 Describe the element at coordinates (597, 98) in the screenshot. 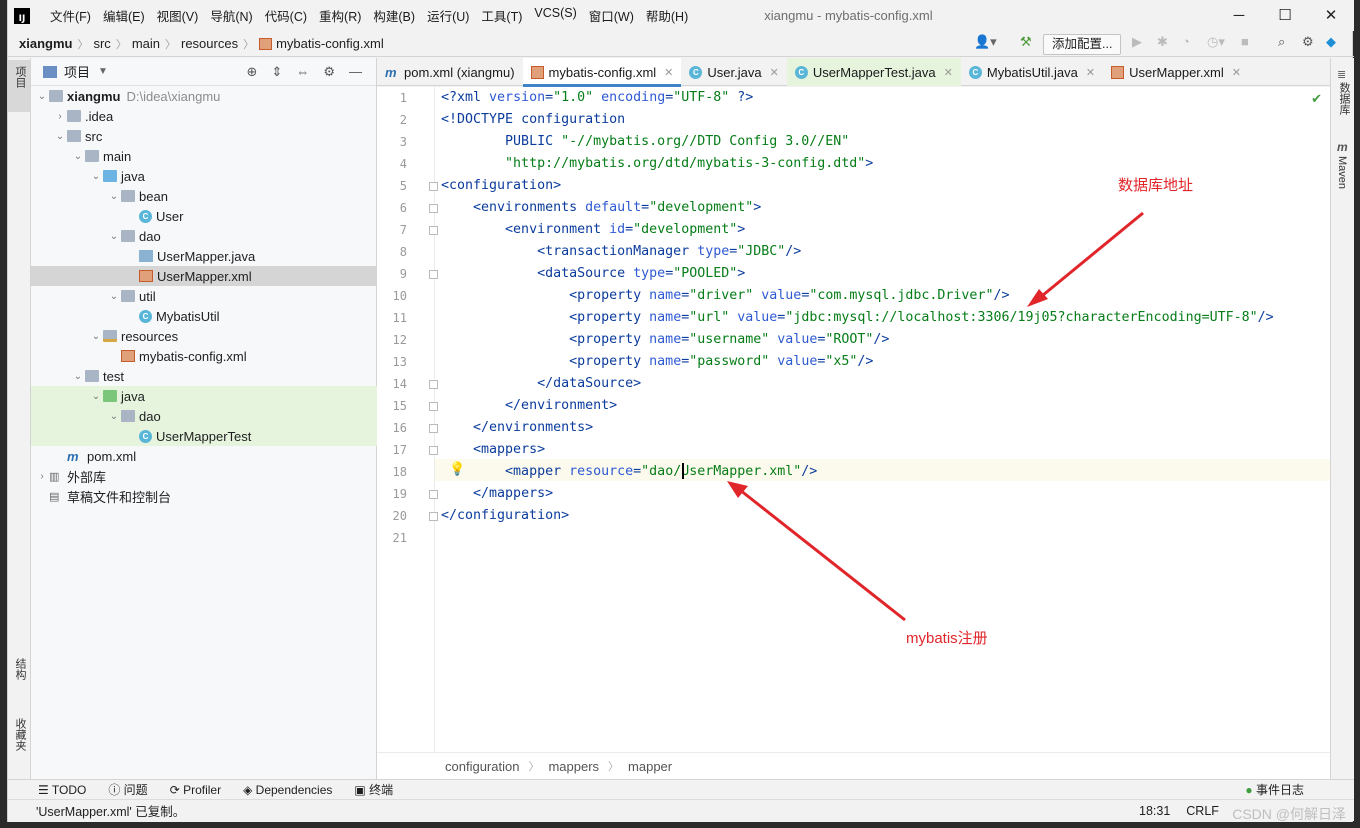

I see `code-line: <?xml version="1.0" encoding="UTF-8" ?>` at that location.